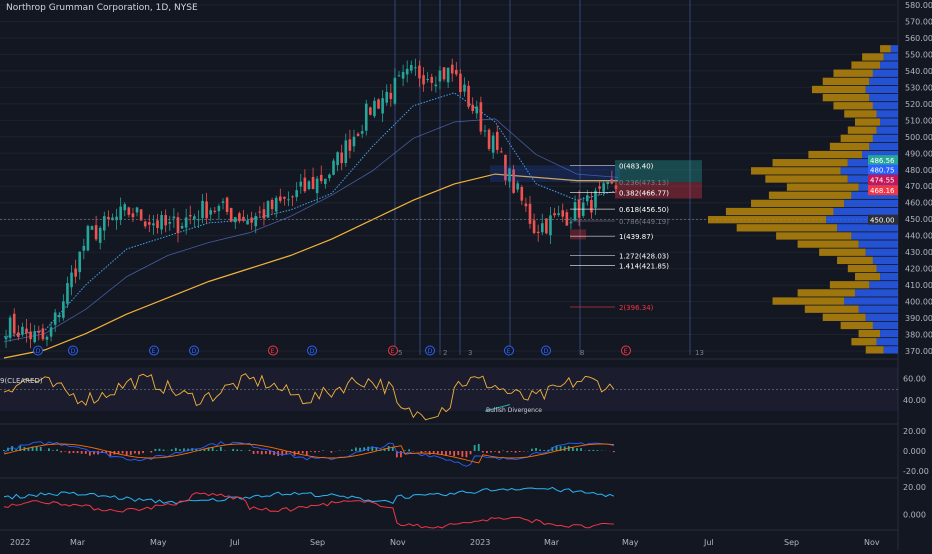  I want to click on time-tick-label: Nov, so click(398, 542).